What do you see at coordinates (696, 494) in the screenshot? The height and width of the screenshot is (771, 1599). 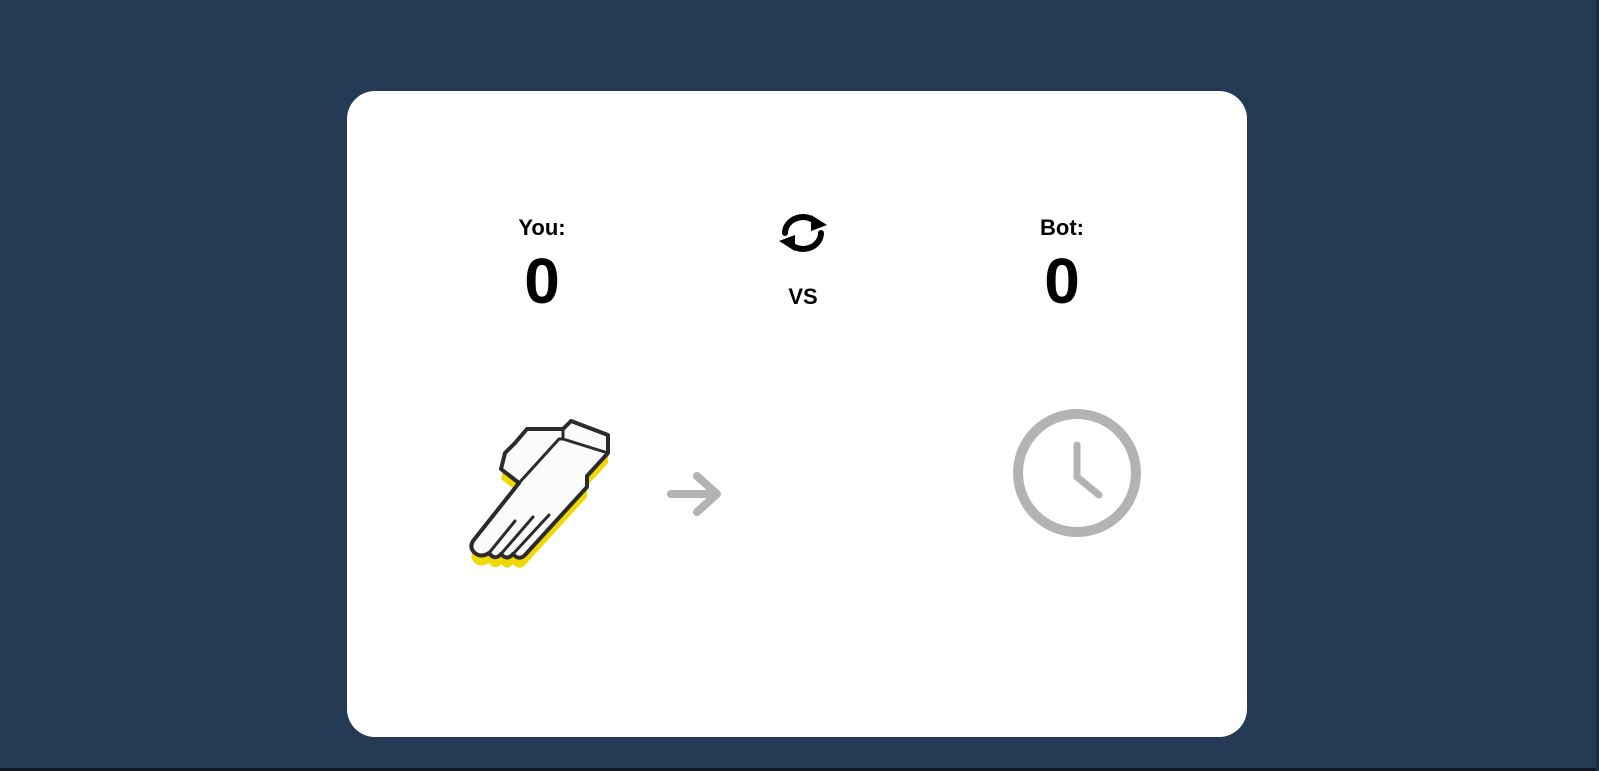 I see `arrow-right-icon` at bounding box center [696, 494].